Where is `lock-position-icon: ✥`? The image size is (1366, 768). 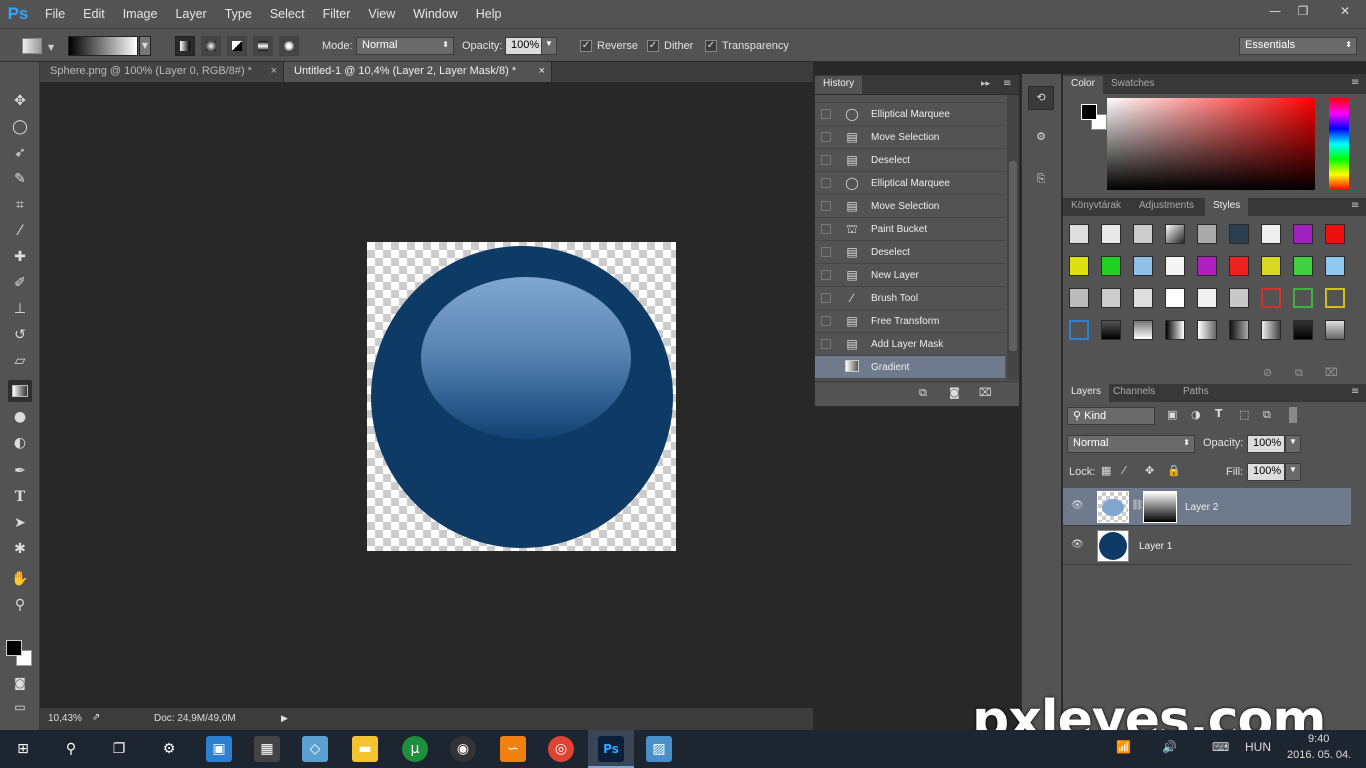 lock-position-icon: ✥ is located at coordinates (1149, 470).